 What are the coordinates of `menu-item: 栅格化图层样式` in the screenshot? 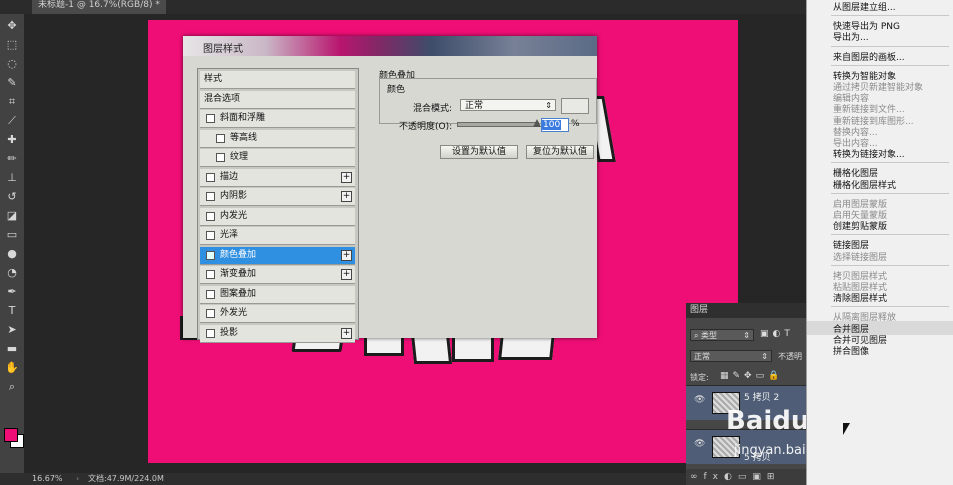 It's located at (864, 184).